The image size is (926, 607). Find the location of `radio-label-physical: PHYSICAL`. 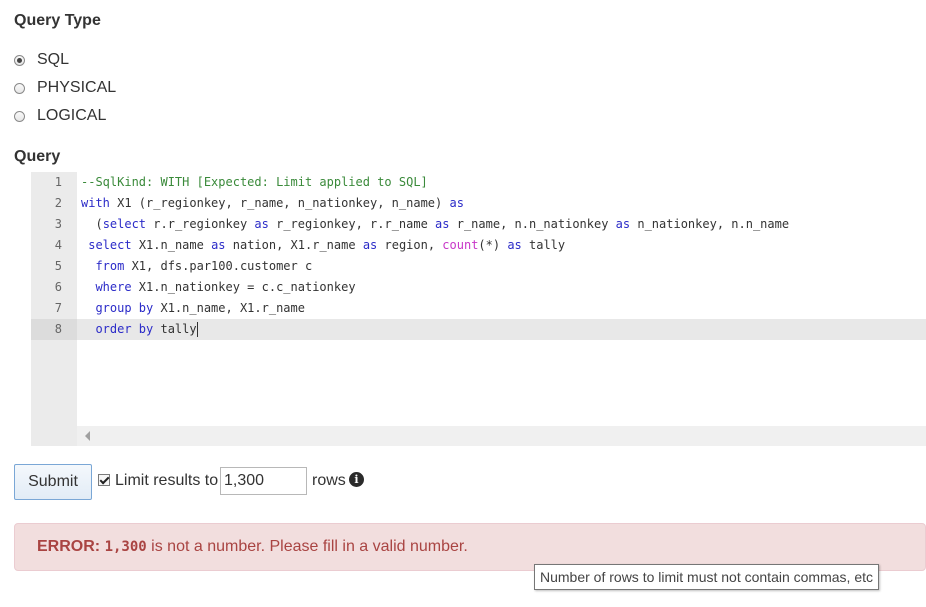

radio-label-physical: PHYSICAL is located at coordinates (77, 87).